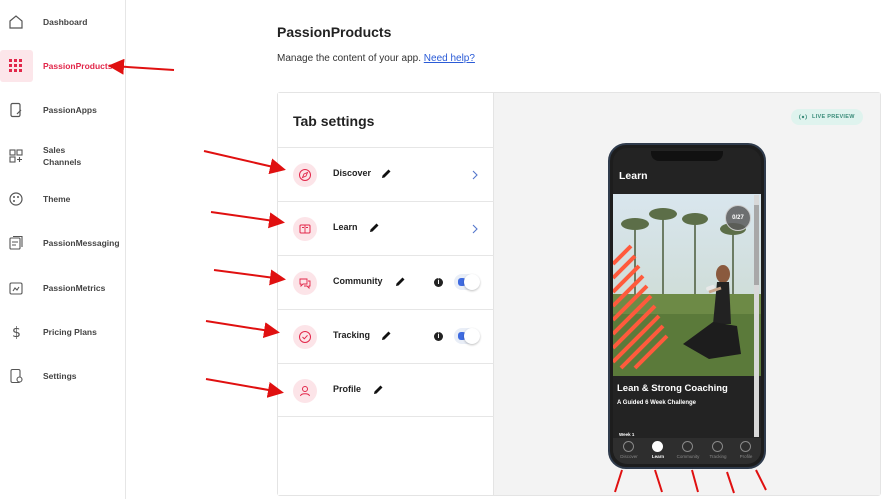  Describe the element at coordinates (386, 390) in the screenshot. I see `tab-row-profile: Profile` at that location.